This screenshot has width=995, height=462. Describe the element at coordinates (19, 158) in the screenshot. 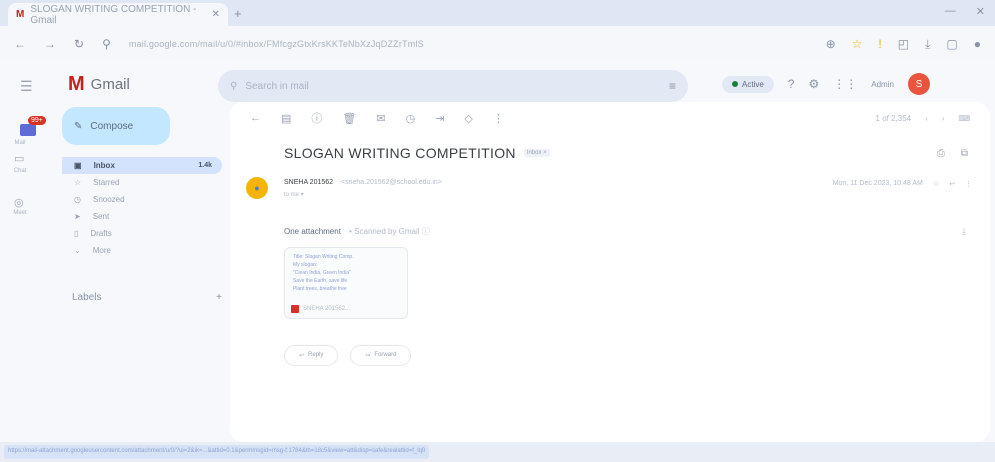

I see `chat-icon: ▭` at that location.